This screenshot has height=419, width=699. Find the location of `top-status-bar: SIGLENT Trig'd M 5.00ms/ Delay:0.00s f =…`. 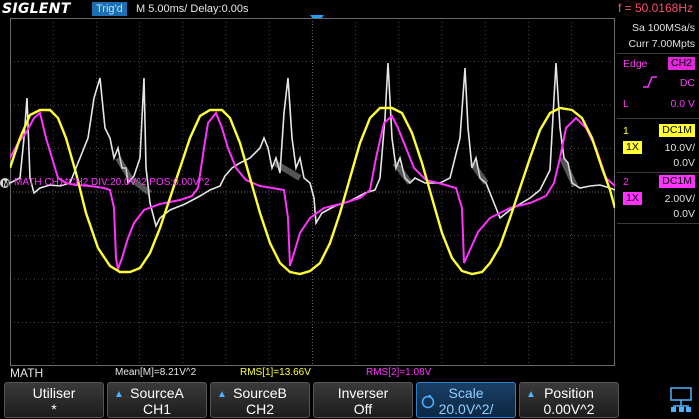

top-status-bar: SIGLENT Trig'd M 5.00ms/ Delay:0.00s f =… is located at coordinates (349, 9).